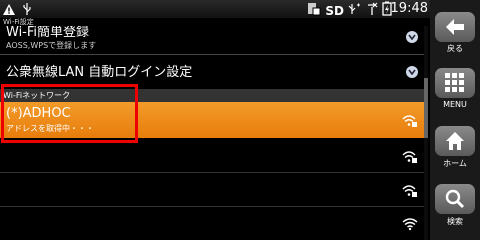 This screenshot has width=480, height=240. Describe the element at coordinates (214, 40) in the screenshot. I see `wps-setting-row: Wi-Fi簡単登録 AOSS,WPSで登録します` at that location.